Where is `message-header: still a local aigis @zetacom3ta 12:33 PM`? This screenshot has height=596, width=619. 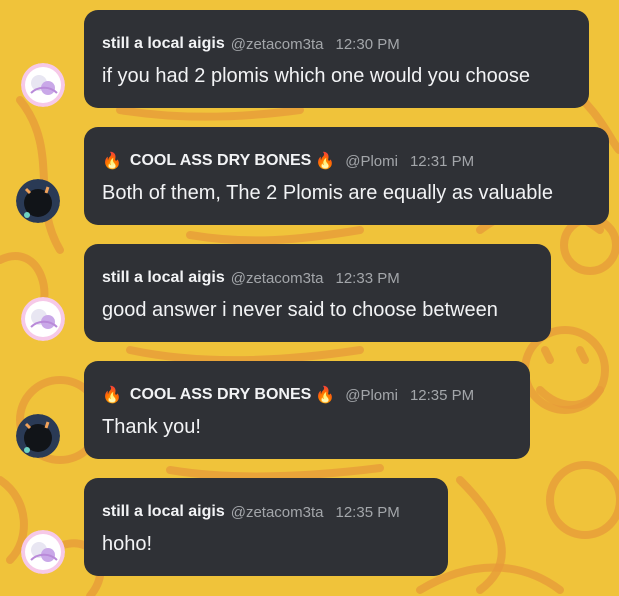 message-header: still a local aigis @zetacom3ta 12:33 PM is located at coordinates (251, 278).